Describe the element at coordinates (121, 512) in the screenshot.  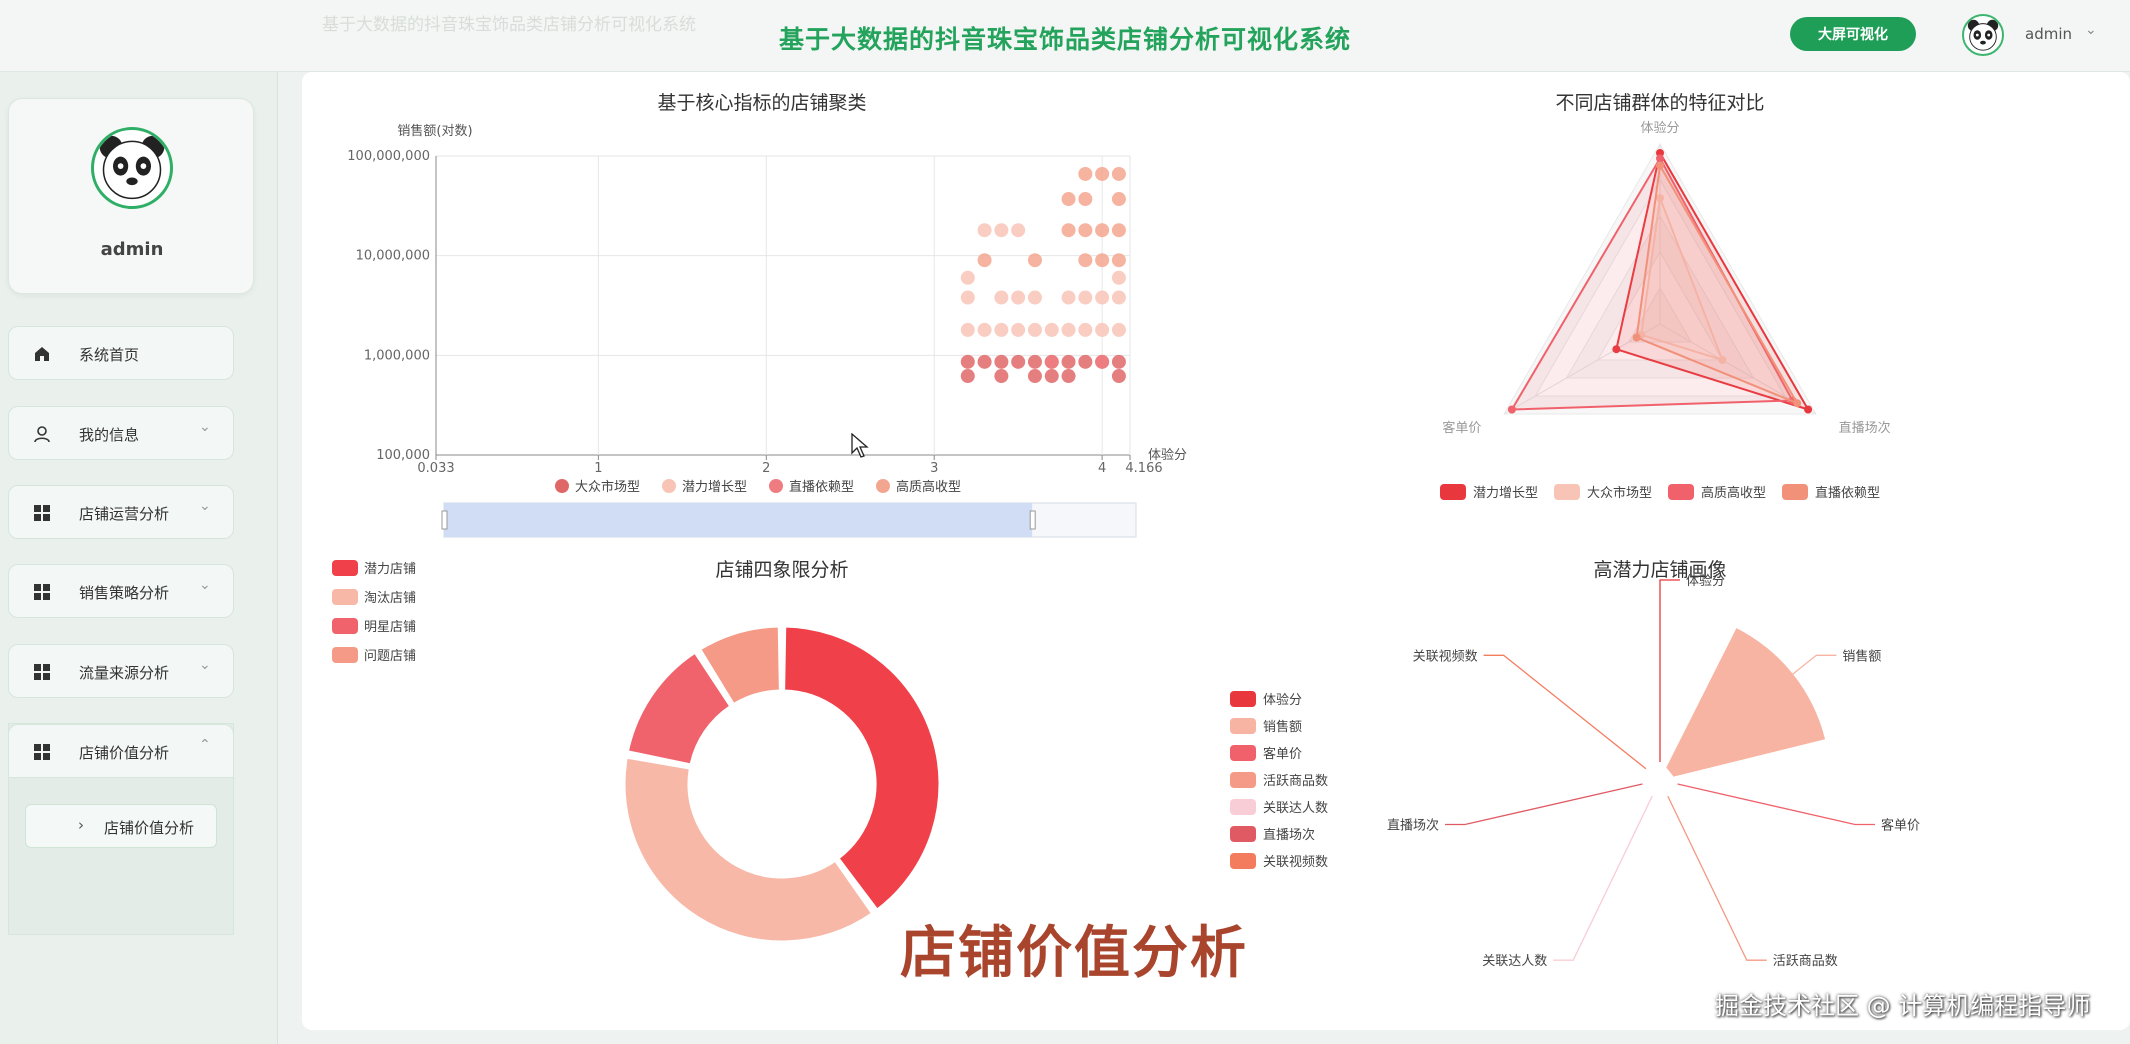
I see `sidebar-item-store-ops: 店铺运营分析 ⌄` at that location.